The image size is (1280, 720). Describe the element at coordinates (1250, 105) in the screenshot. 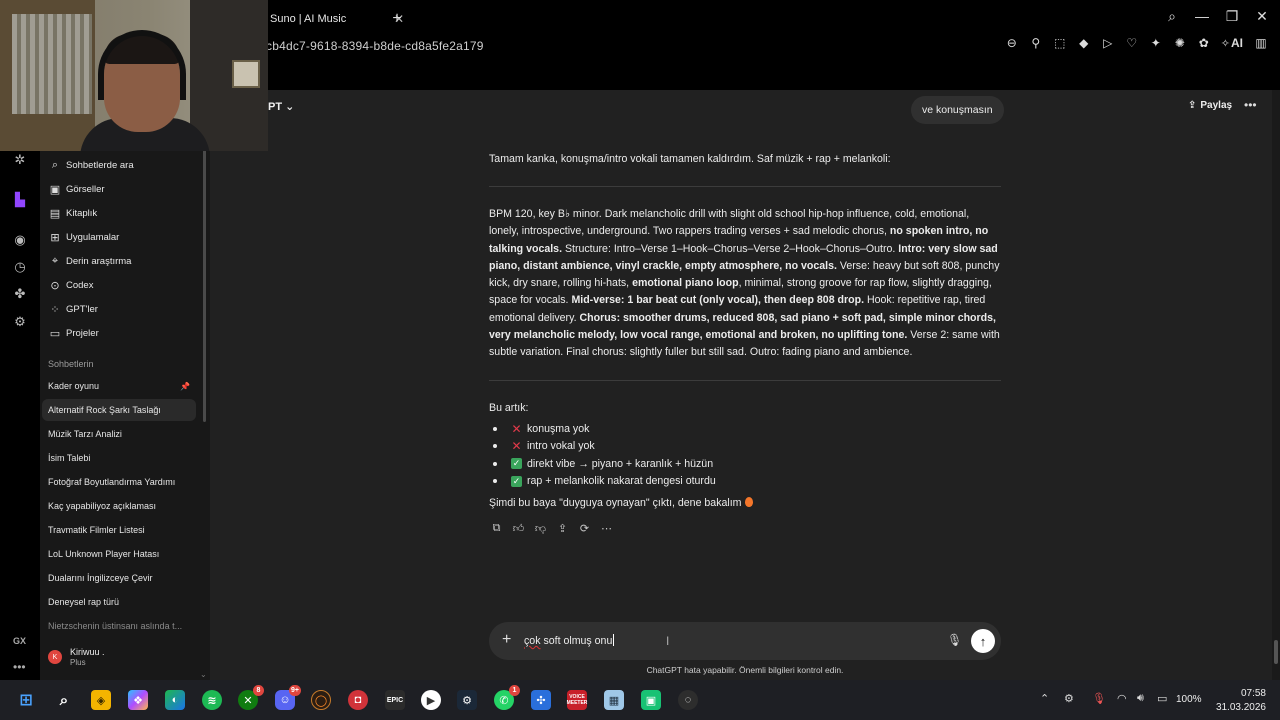

I see `more-options-icon: •••` at that location.